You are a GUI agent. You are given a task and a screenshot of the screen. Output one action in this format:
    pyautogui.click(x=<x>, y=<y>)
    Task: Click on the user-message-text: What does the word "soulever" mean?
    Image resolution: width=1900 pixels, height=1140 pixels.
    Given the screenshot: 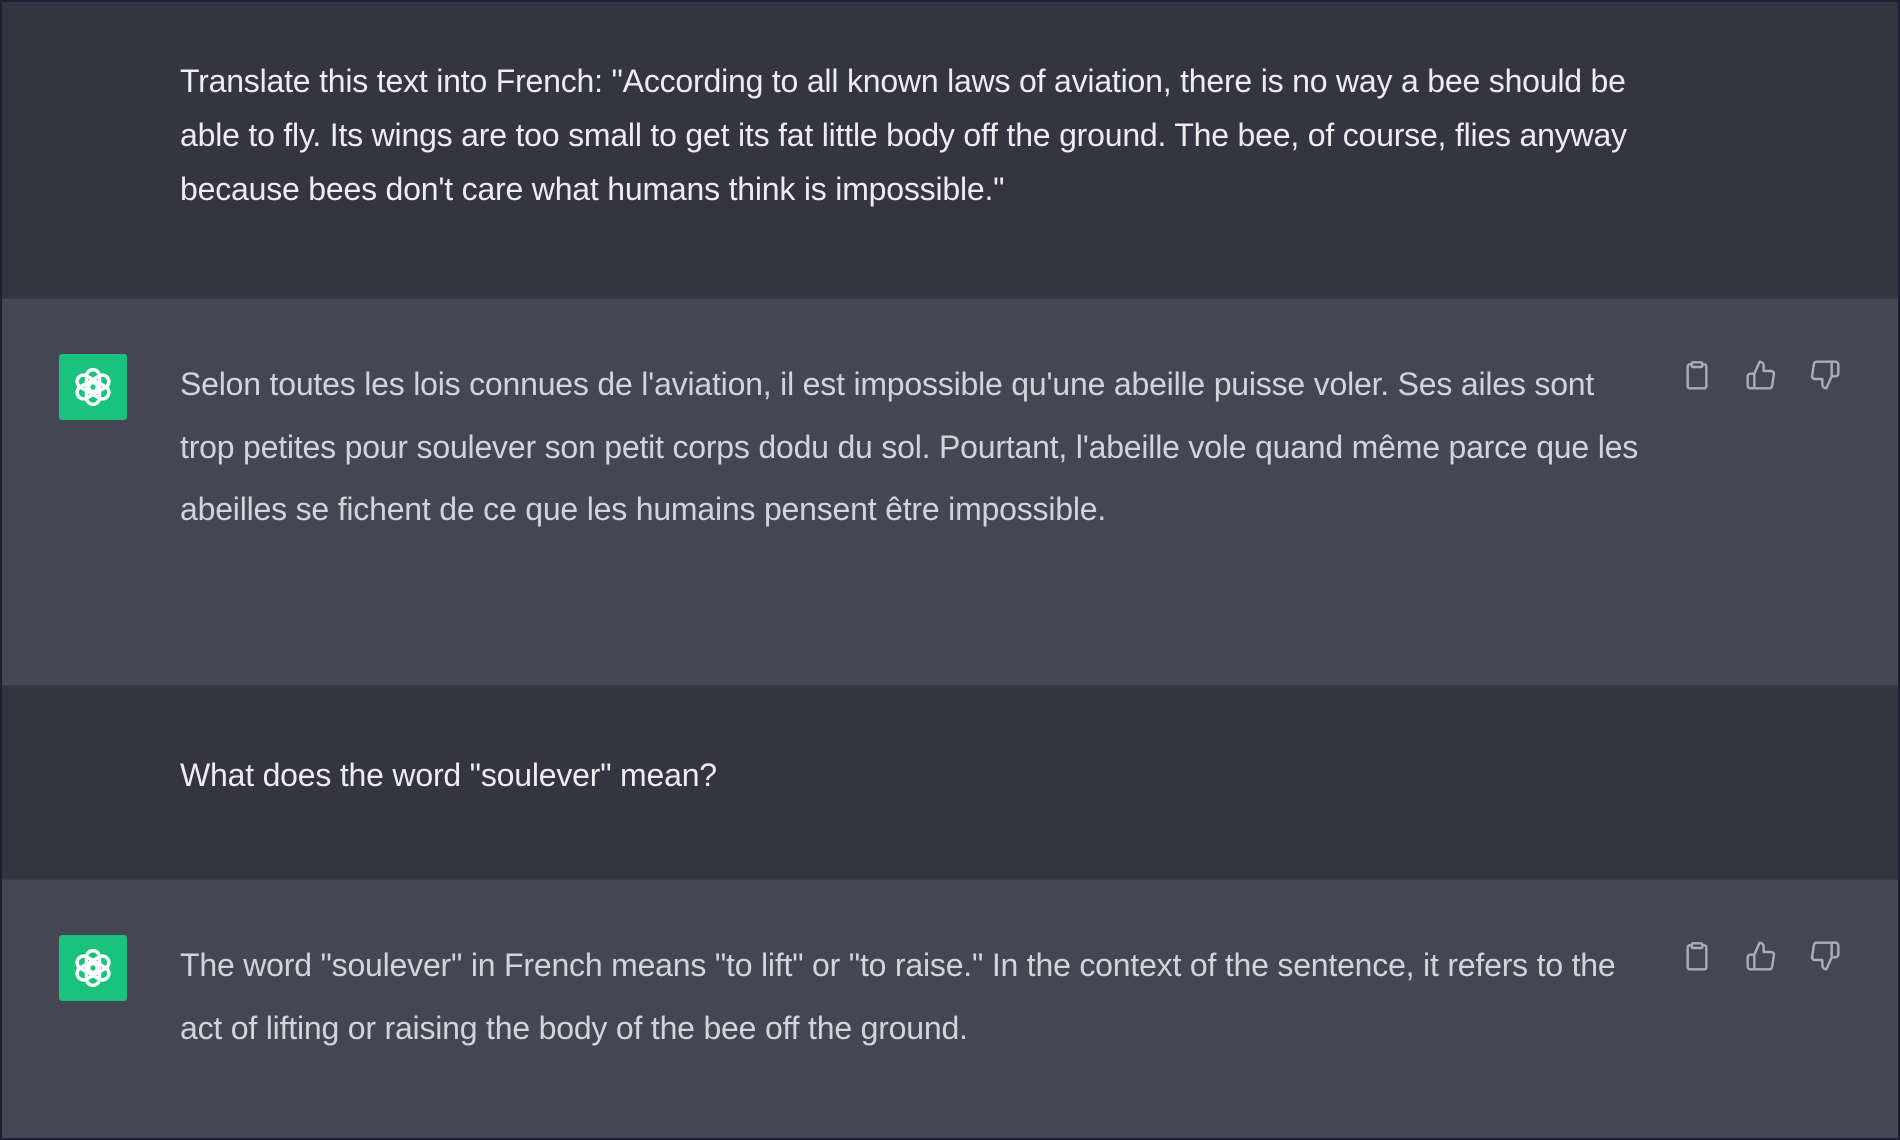 What is the action you would take?
    pyautogui.click(x=448, y=775)
    